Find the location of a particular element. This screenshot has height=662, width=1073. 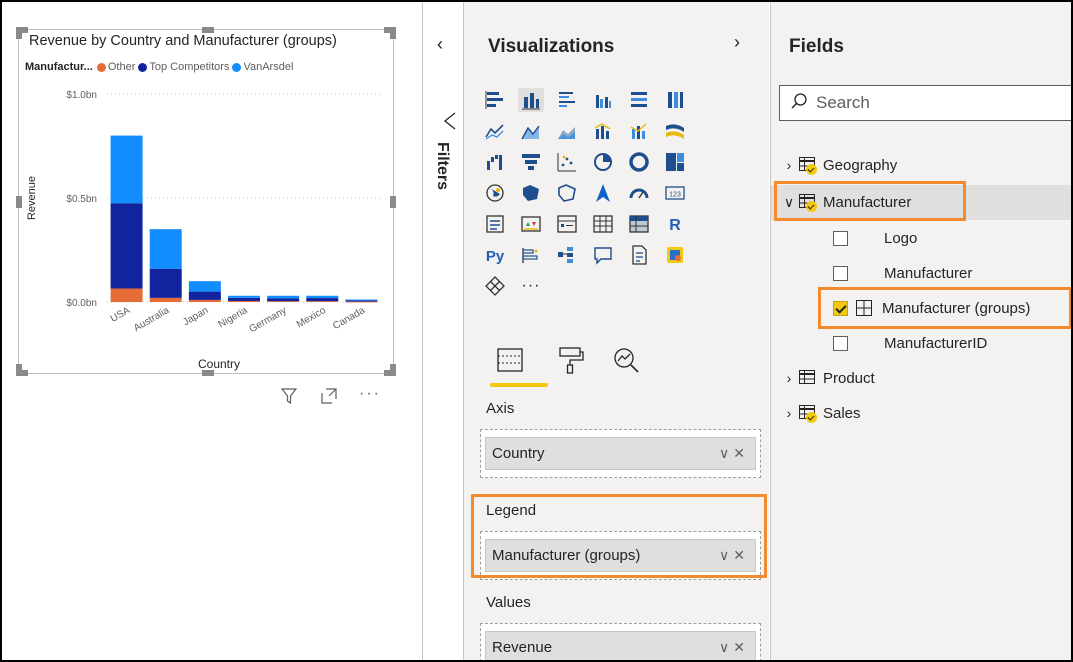

y-tick-label: $0.5bn is located at coordinates (81, 199).